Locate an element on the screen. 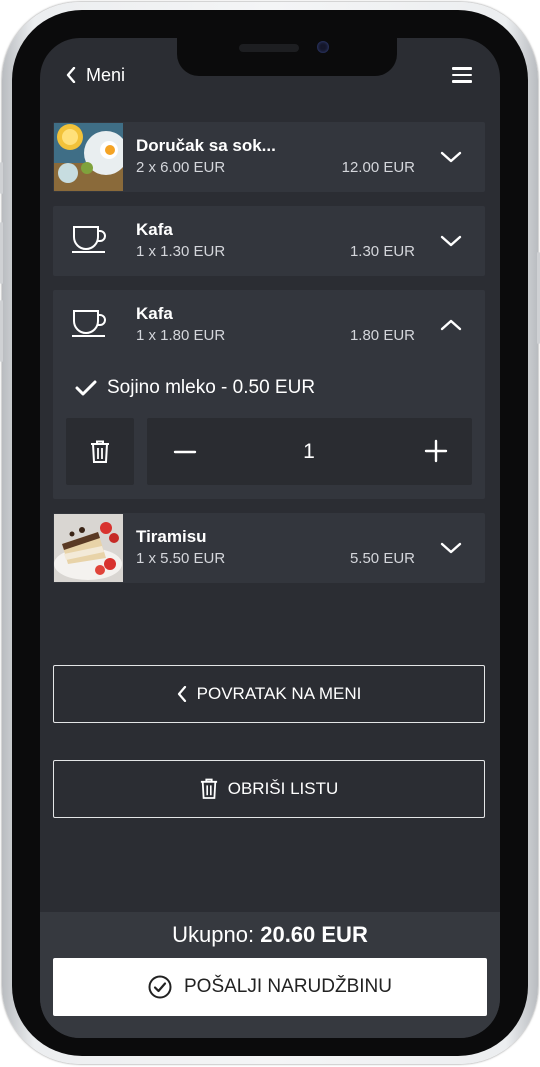 The height and width of the screenshot is (1067, 540). speaker-grille is located at coordinates (269, 48).